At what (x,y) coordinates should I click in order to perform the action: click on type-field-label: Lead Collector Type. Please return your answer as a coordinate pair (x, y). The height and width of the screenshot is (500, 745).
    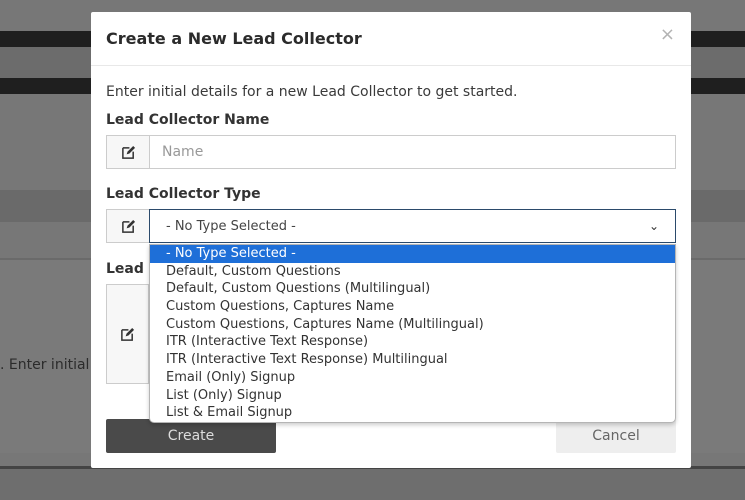
    Looking at the image, I should click on (183, 194).